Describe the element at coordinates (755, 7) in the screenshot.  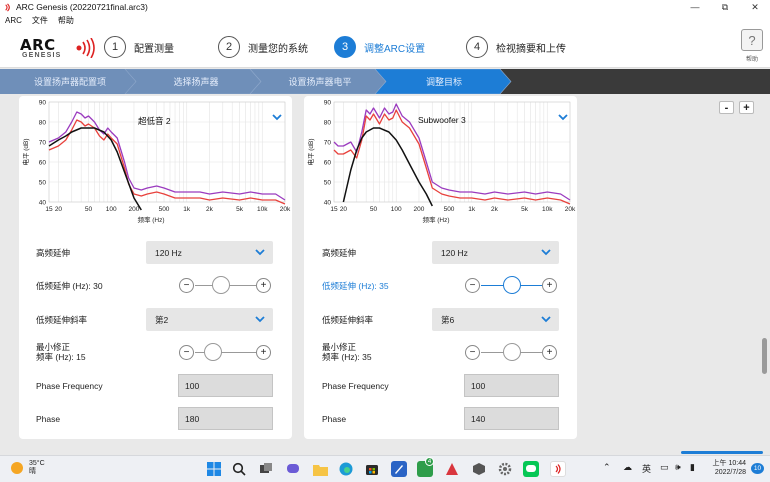
I see `close-button: ✕` at that location.